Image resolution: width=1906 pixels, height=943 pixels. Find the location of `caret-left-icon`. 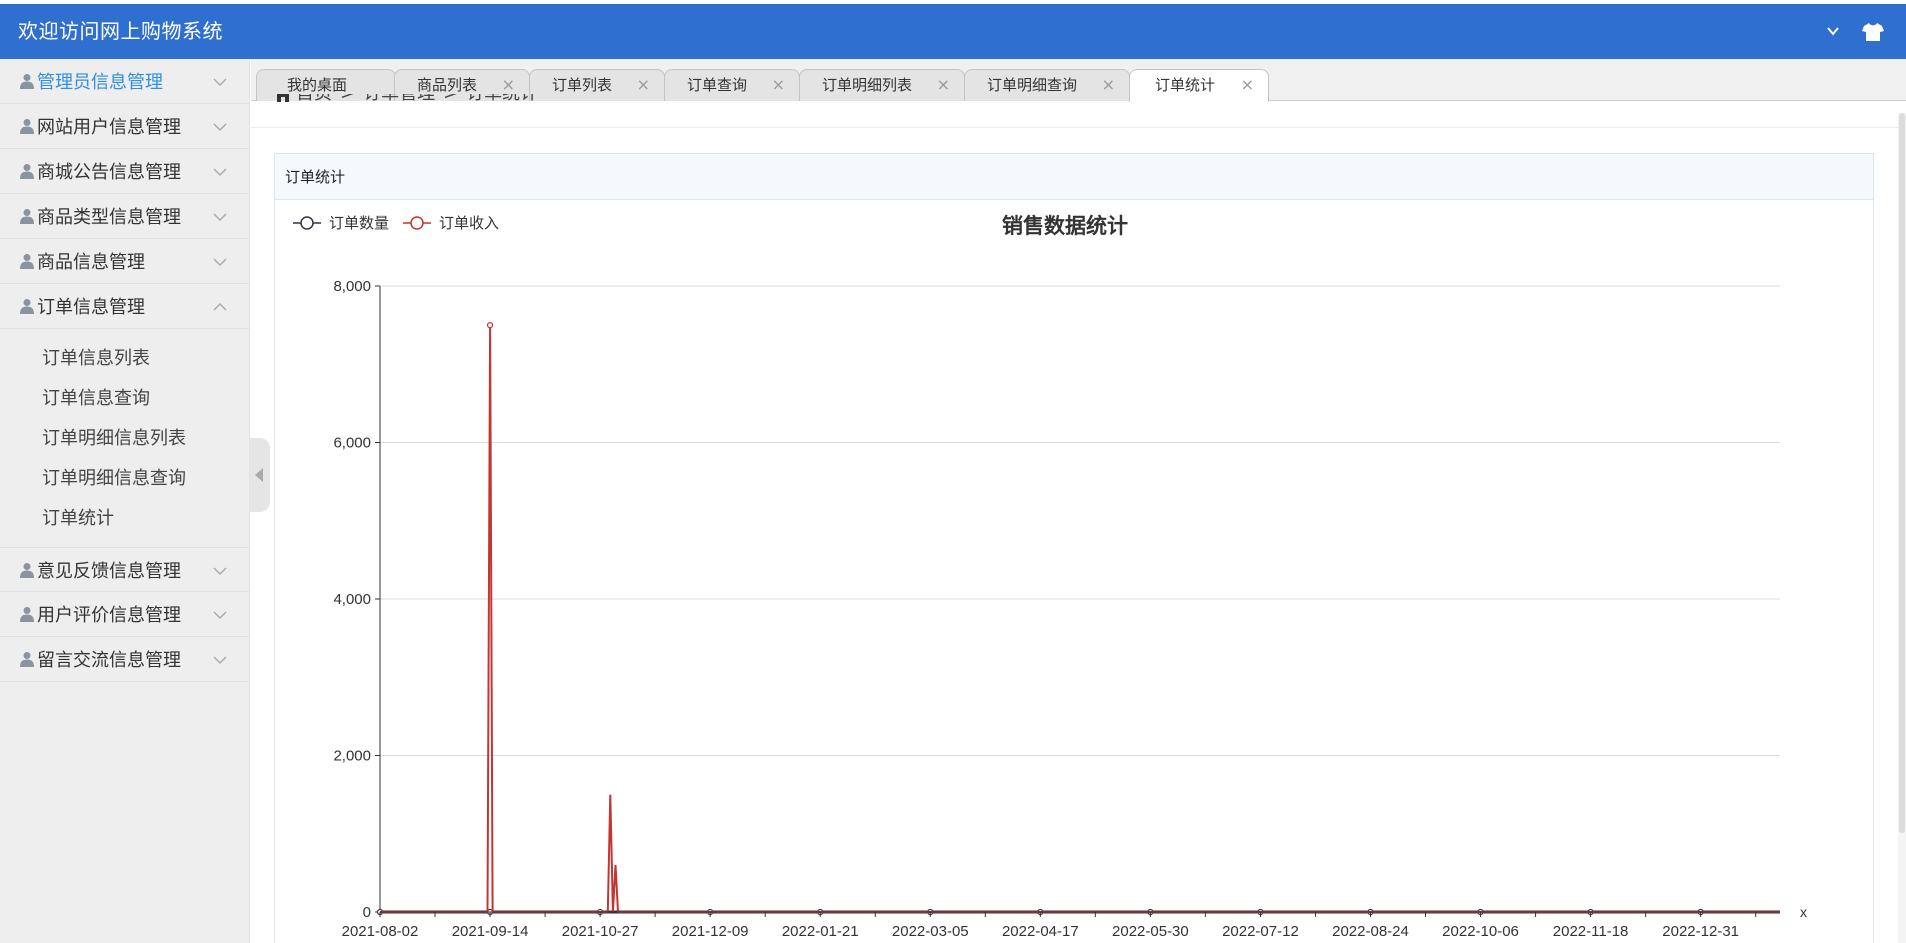

caret-left-icon is located at coordinates (259, 475).